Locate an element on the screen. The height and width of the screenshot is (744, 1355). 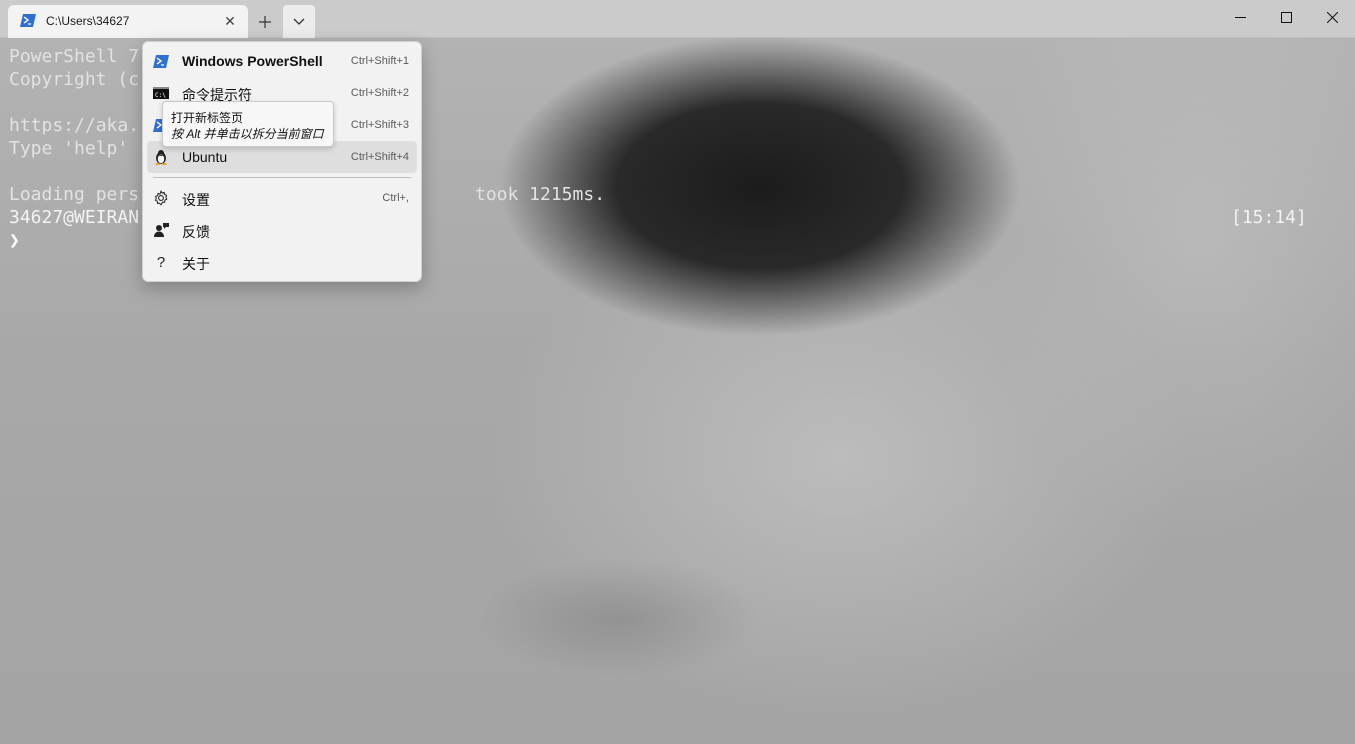
menu-item-shortcut: Ctrl+Shift+4 is located at coordinates (379, 157).